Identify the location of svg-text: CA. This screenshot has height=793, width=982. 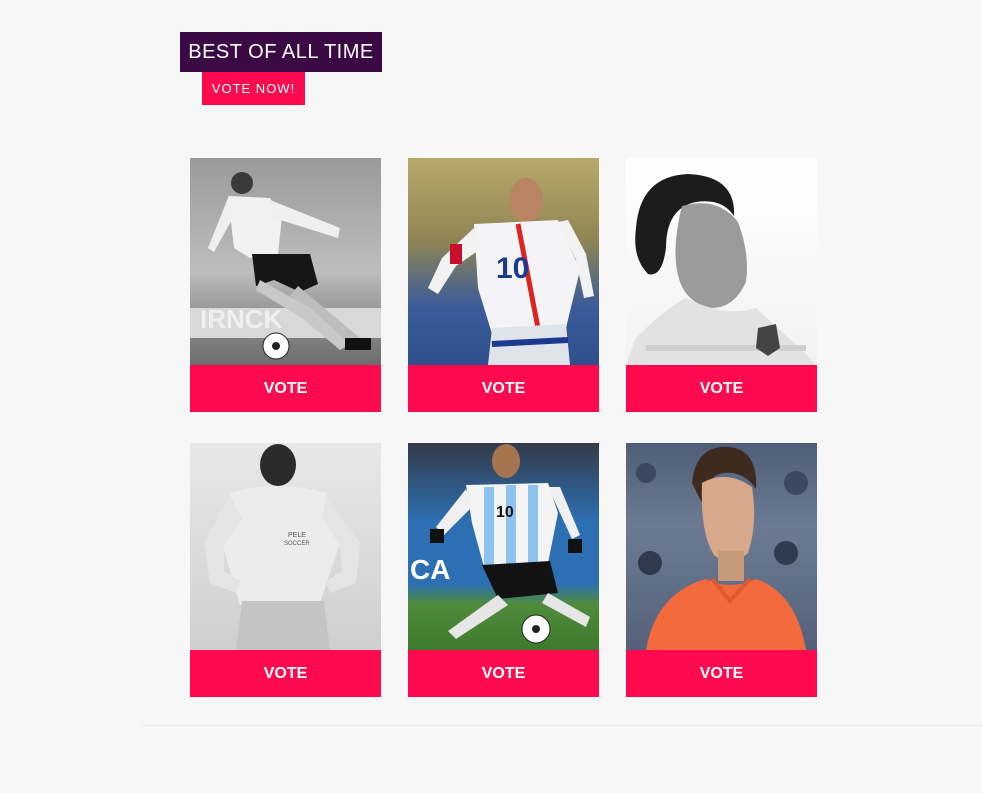
(430, 569).